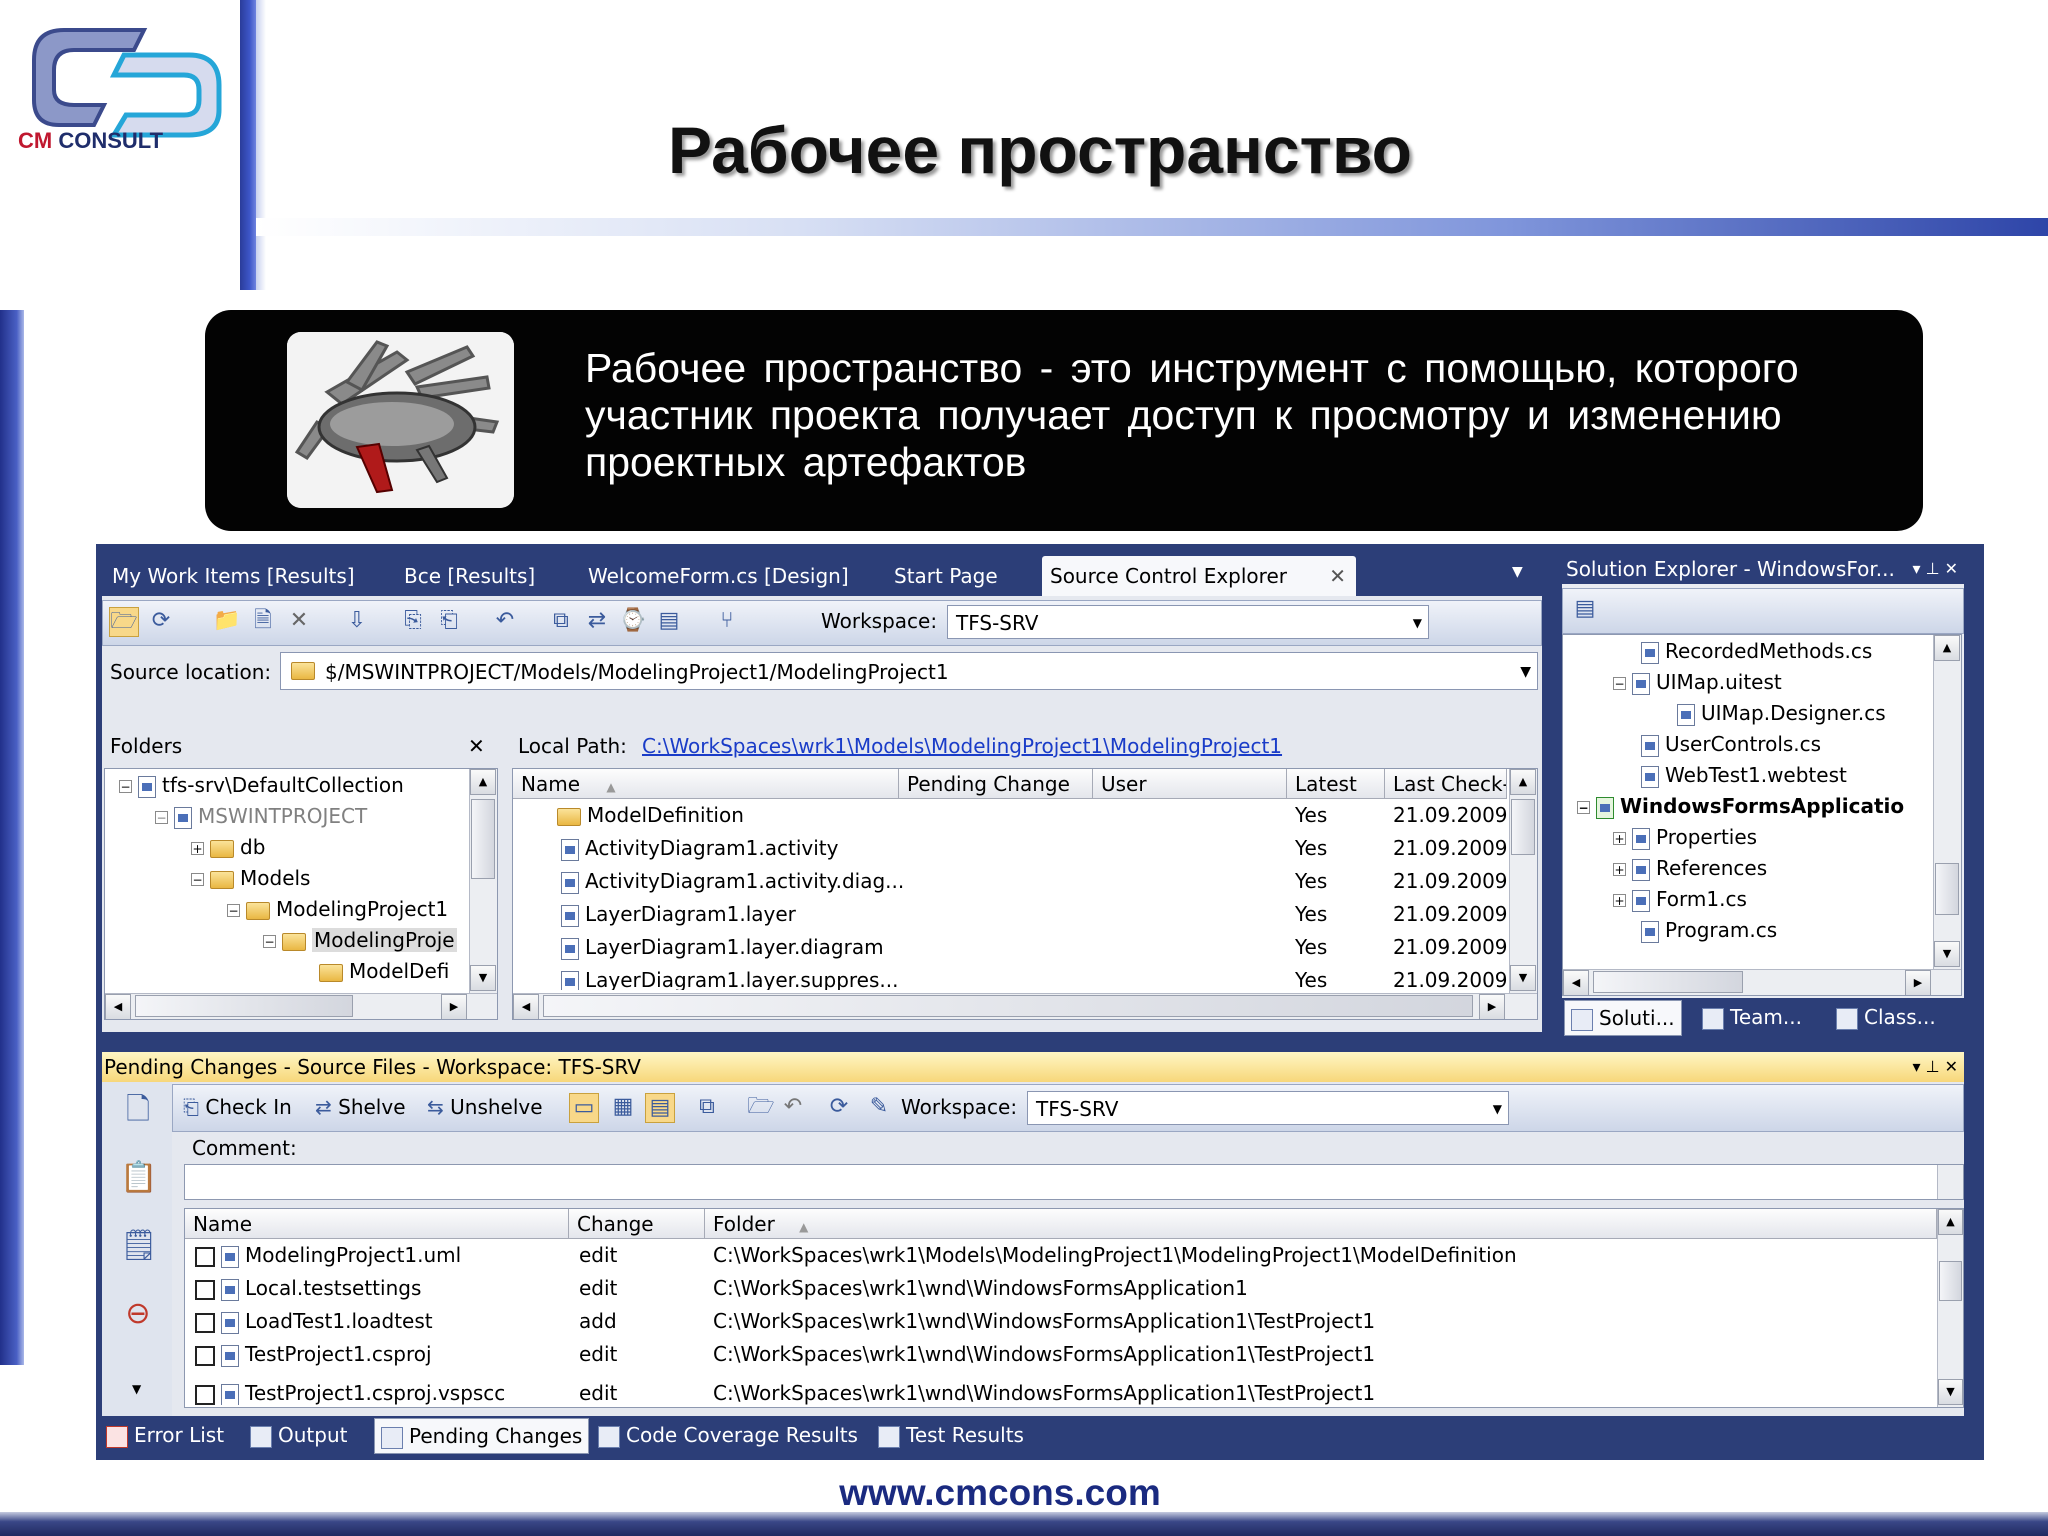 This screenshot has width=2048, height=1536. Describe the element at coordinates (449, 621) in the screenshot. I see `check-in-icon: ⎗` at that location.